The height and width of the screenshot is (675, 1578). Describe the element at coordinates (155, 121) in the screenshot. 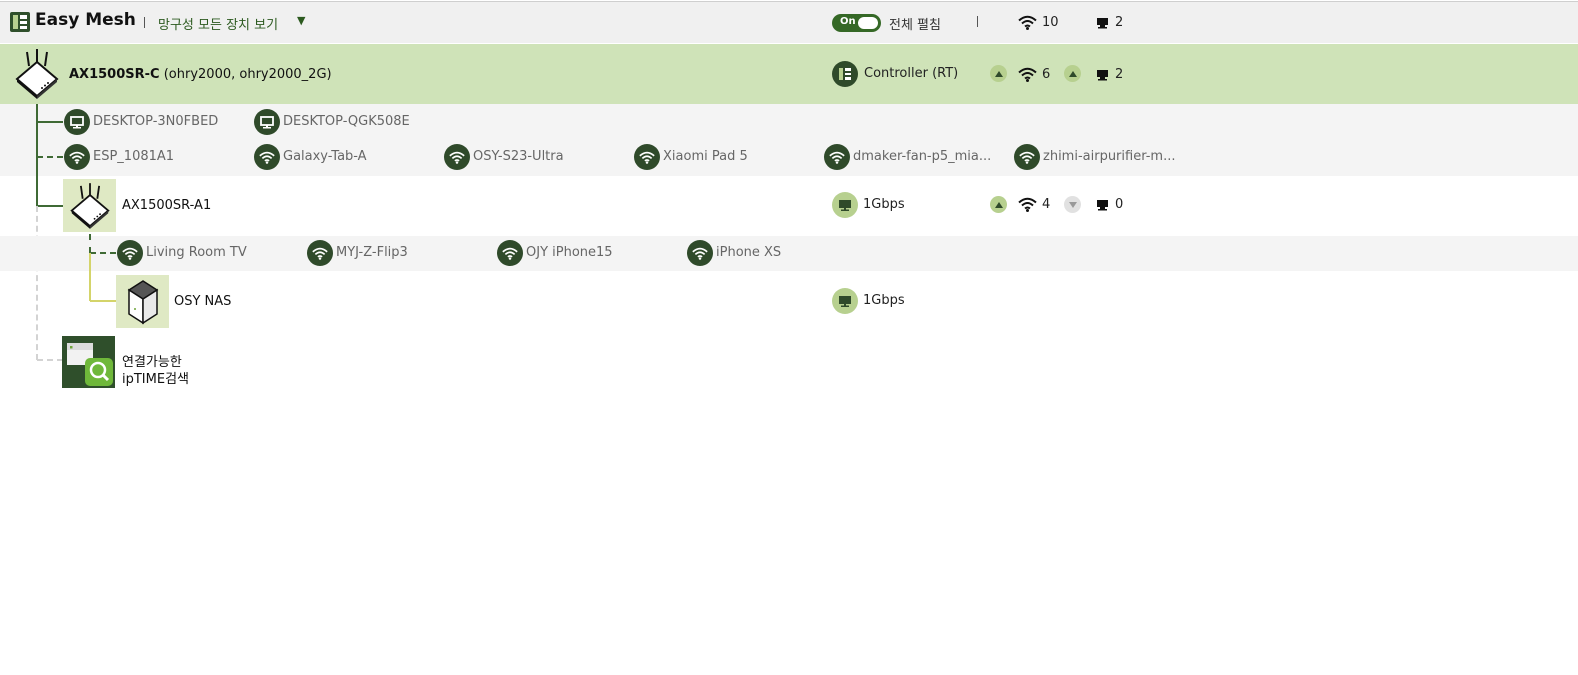

I see `lan-client-item: DESKTOP-3N0FBED` at that location.